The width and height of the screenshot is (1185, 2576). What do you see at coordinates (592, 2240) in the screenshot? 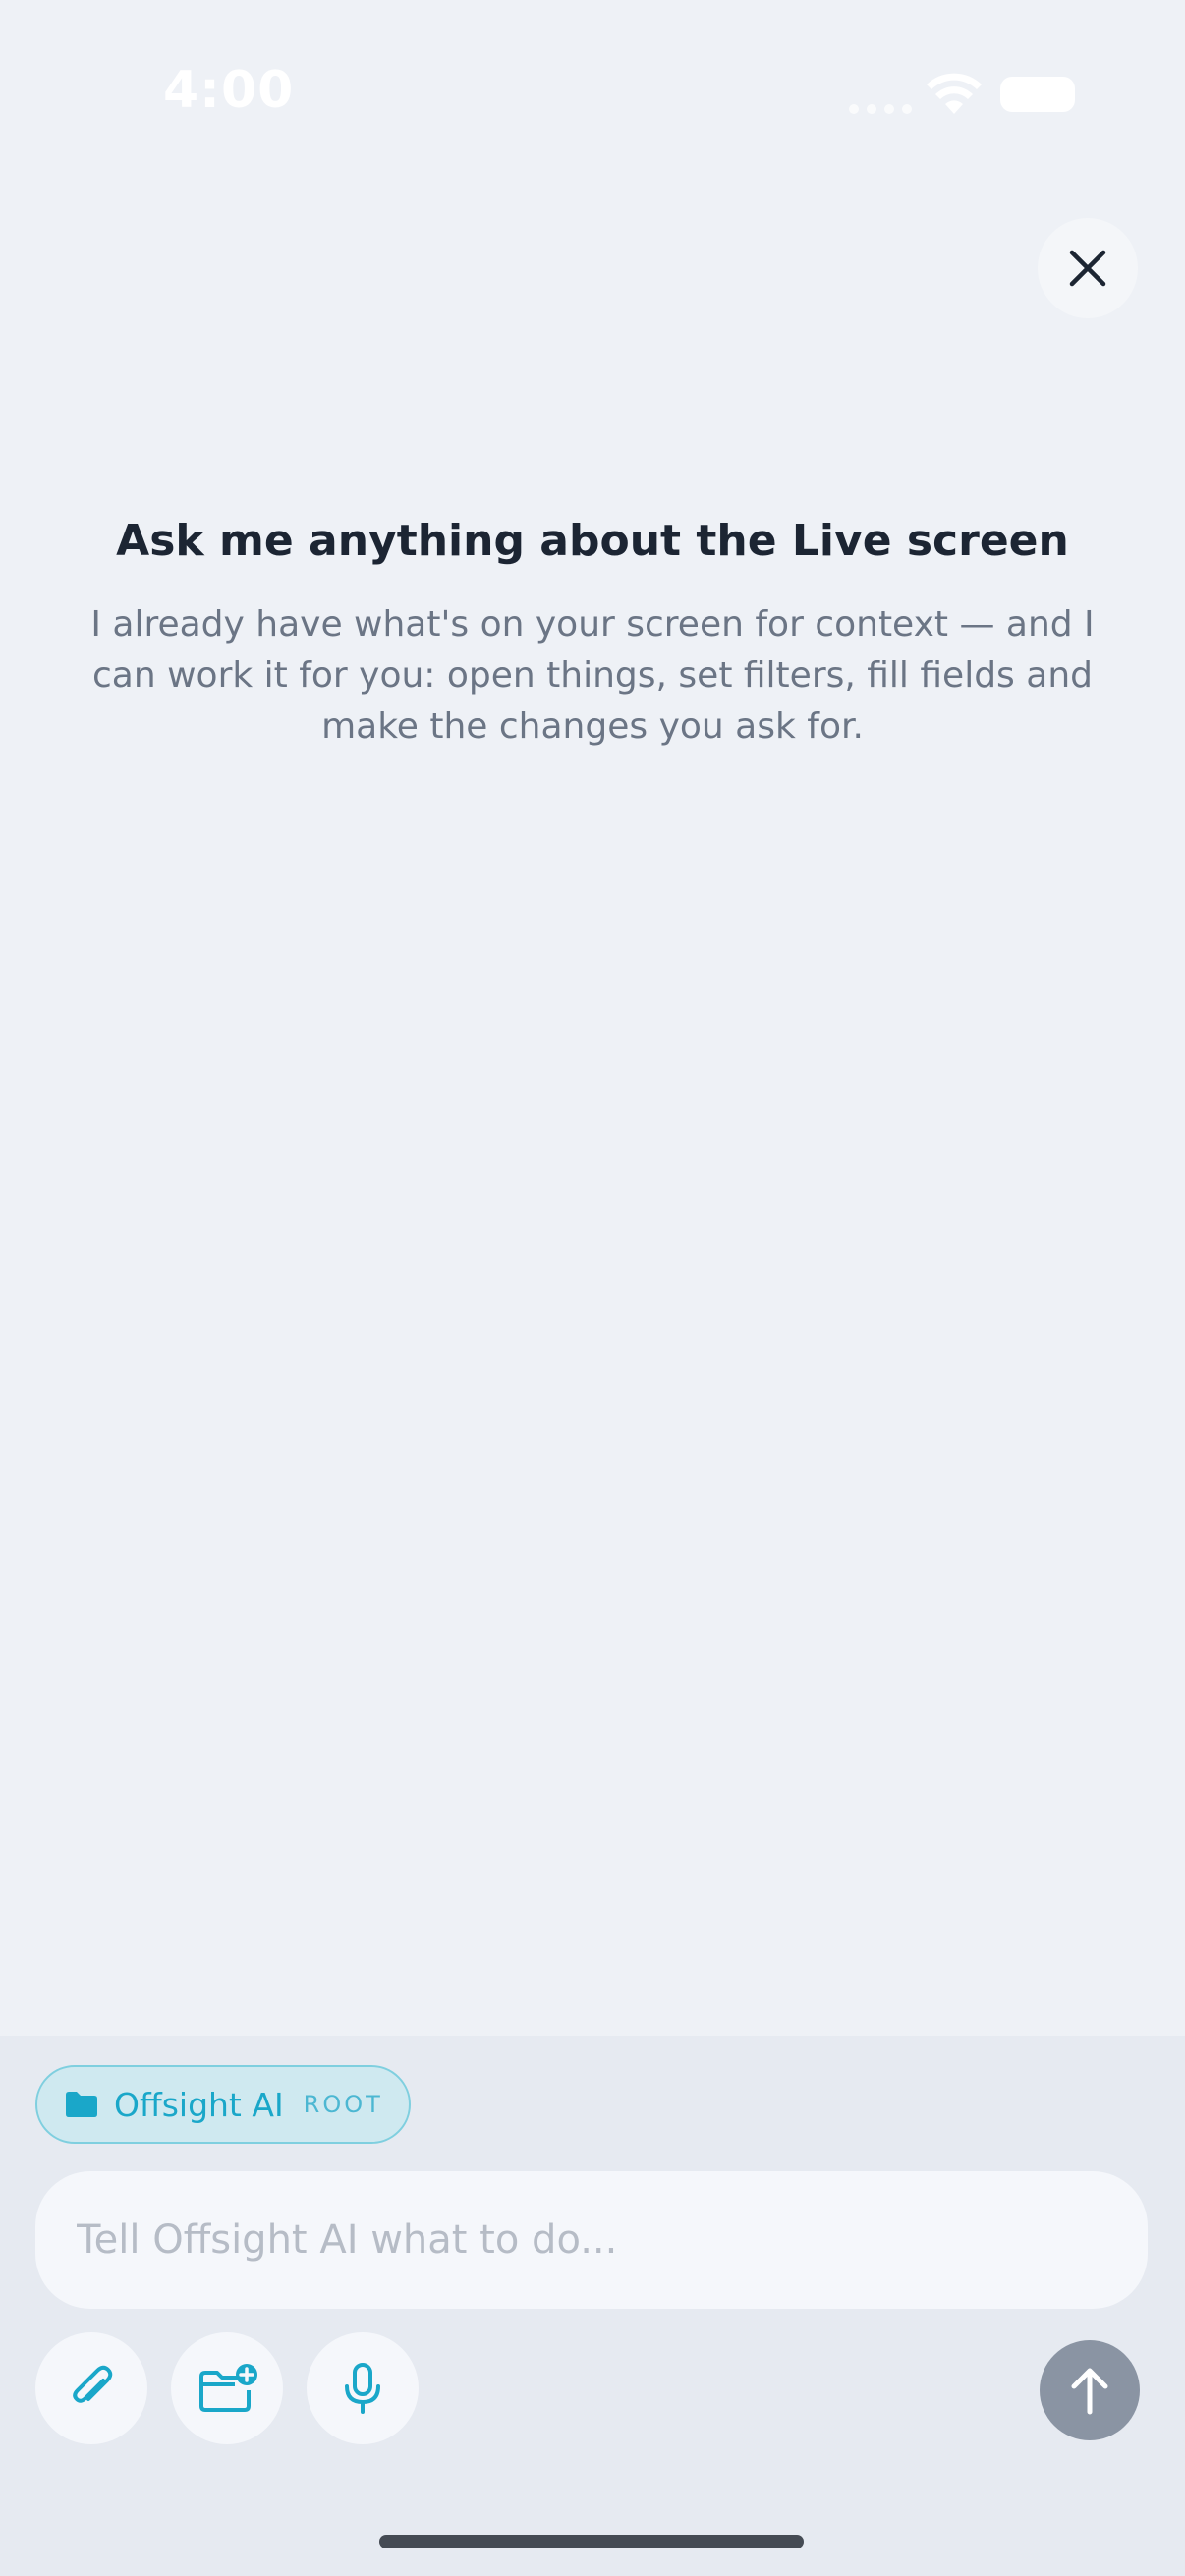
I see `prompt-input` at bounding box center [592, 2240].